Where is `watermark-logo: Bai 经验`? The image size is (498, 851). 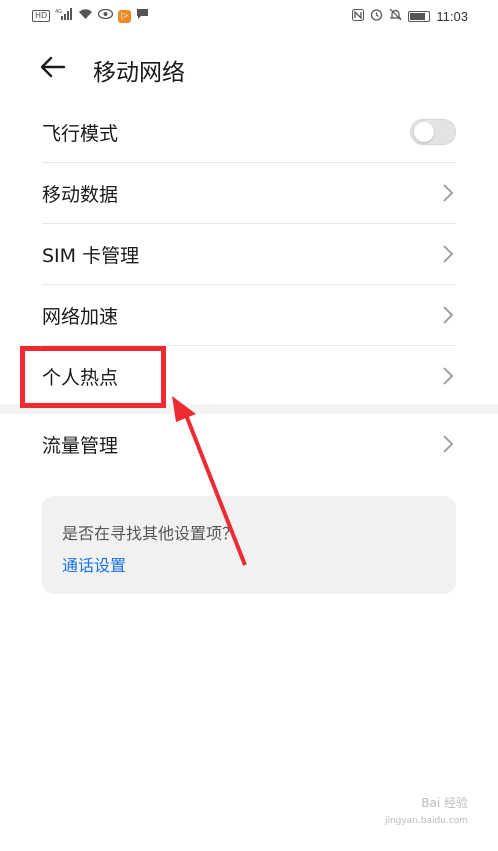 watermark-logo: Bai 经验 is located at coordinates (444, 803).